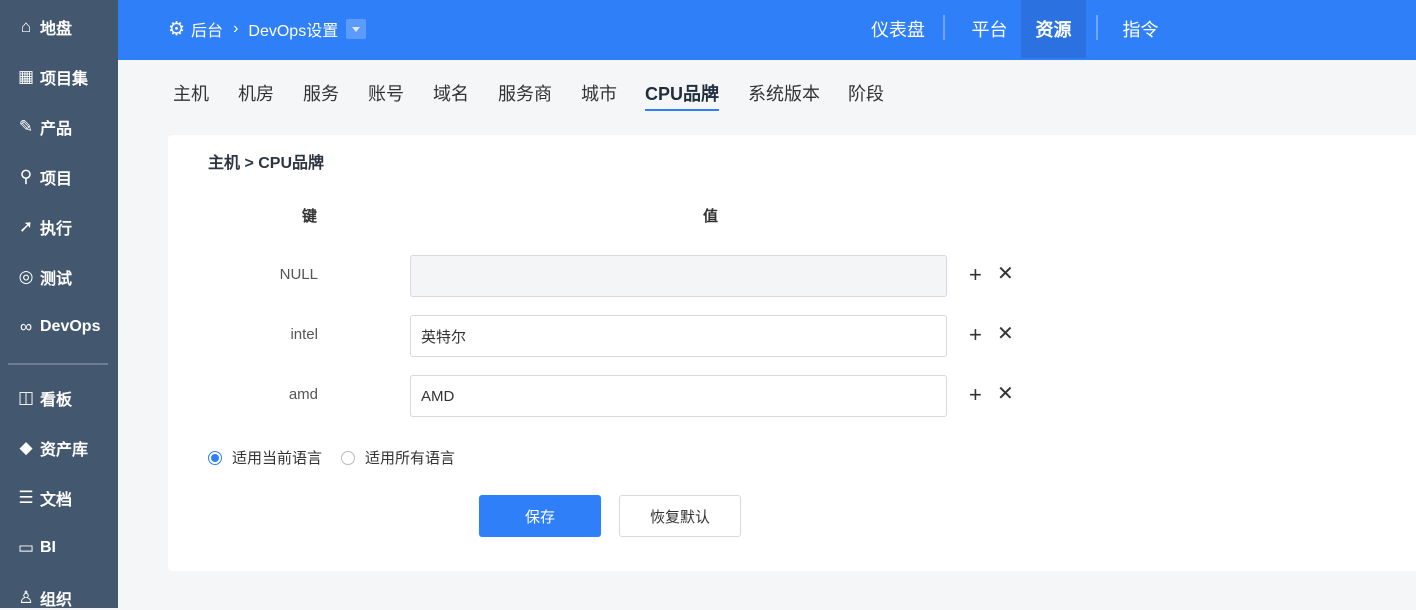  I want to click on sidebar-item-label: 组织, so click(56, 600).